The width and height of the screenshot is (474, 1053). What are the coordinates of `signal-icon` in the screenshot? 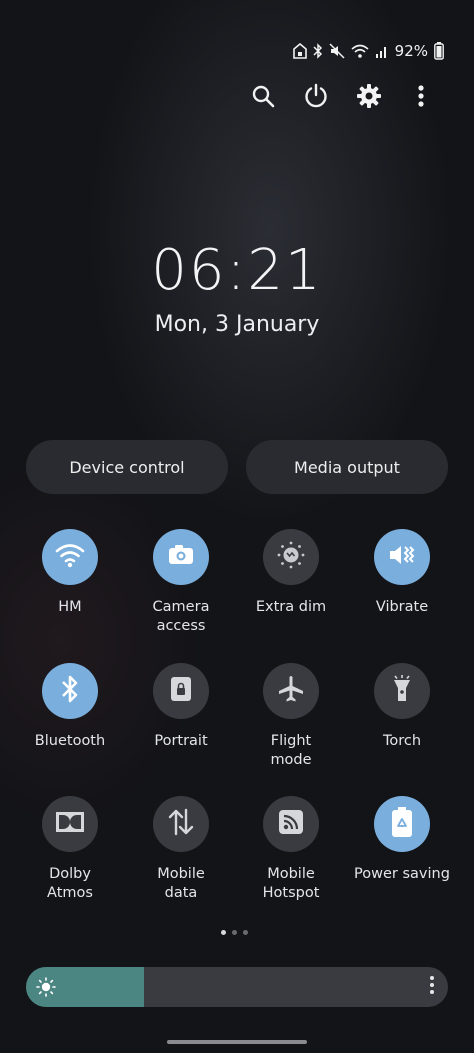 It's located at (382, 51).